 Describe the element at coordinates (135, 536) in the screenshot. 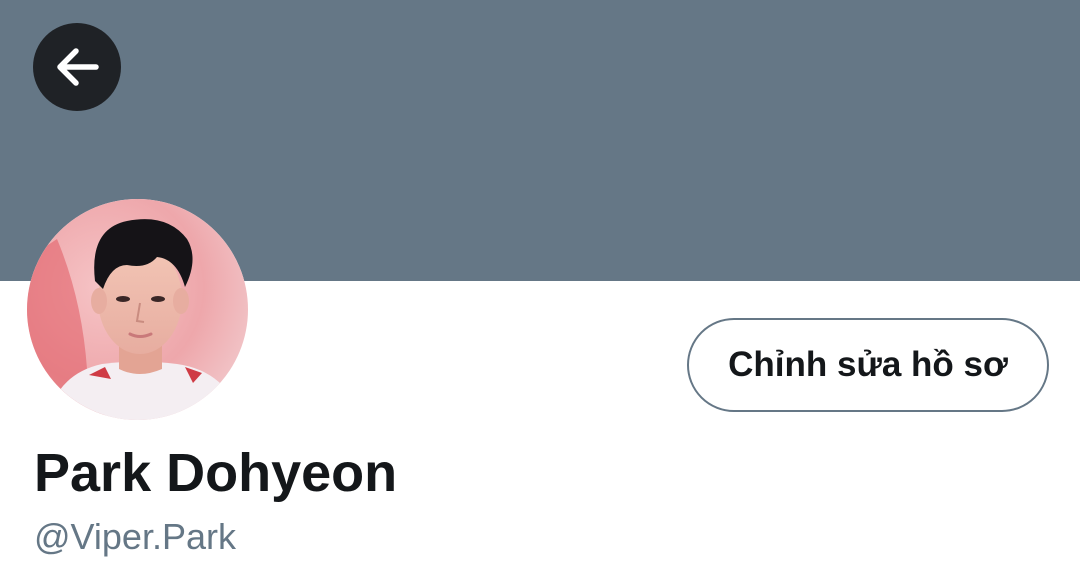

I see `user-handle: @Viper.Park` at that location.